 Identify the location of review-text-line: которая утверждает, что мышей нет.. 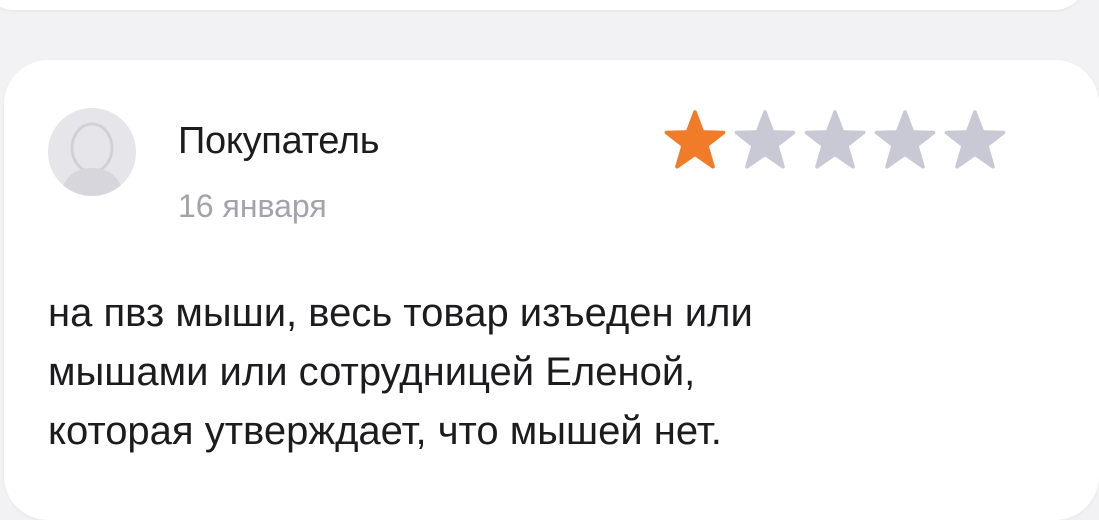
(385, 431).